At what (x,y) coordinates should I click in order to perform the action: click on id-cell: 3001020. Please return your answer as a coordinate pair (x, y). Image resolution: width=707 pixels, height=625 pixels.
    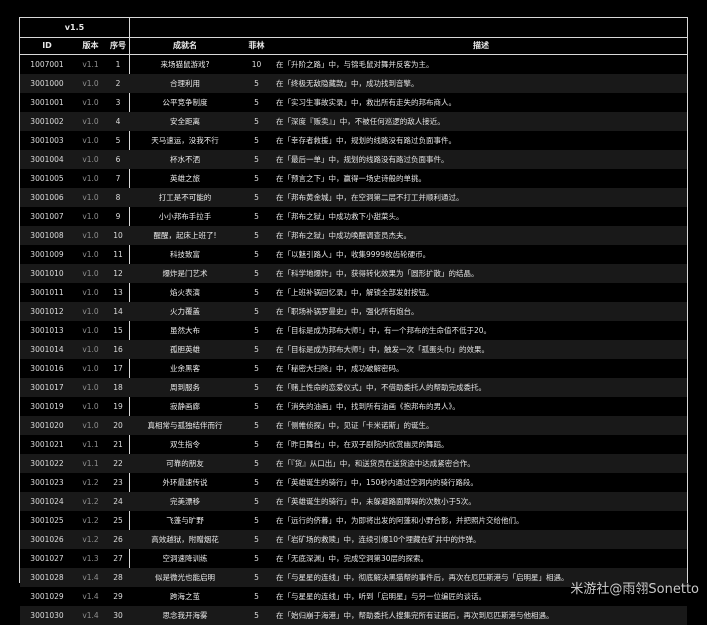
    Looking at the image, I should click on (47, 425).